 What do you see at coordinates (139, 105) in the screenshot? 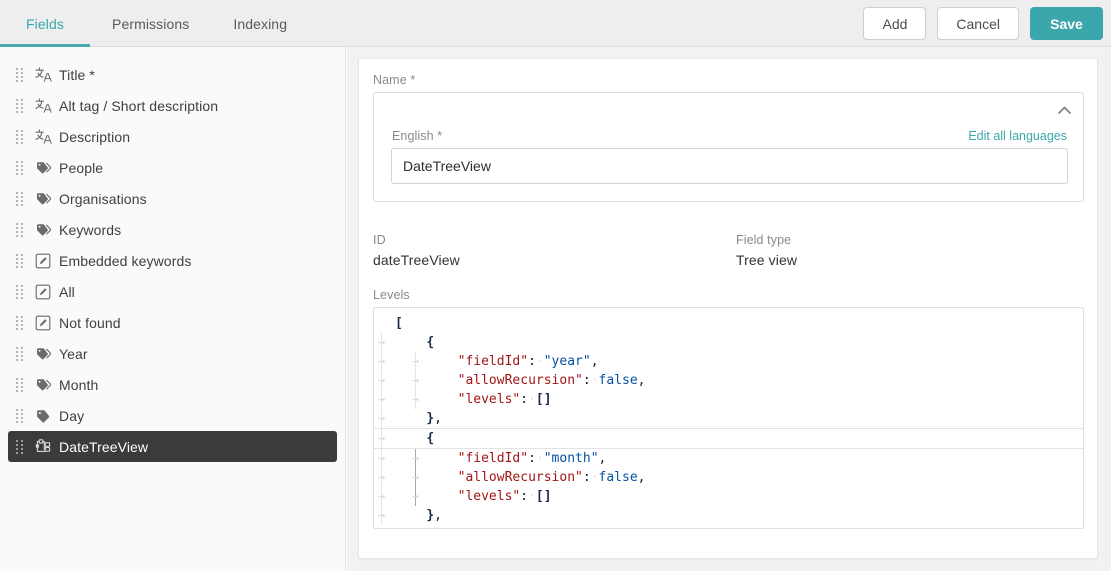
I see `sidebar-item-label: Alt tag / Short description` at bounding box center [139, 105].